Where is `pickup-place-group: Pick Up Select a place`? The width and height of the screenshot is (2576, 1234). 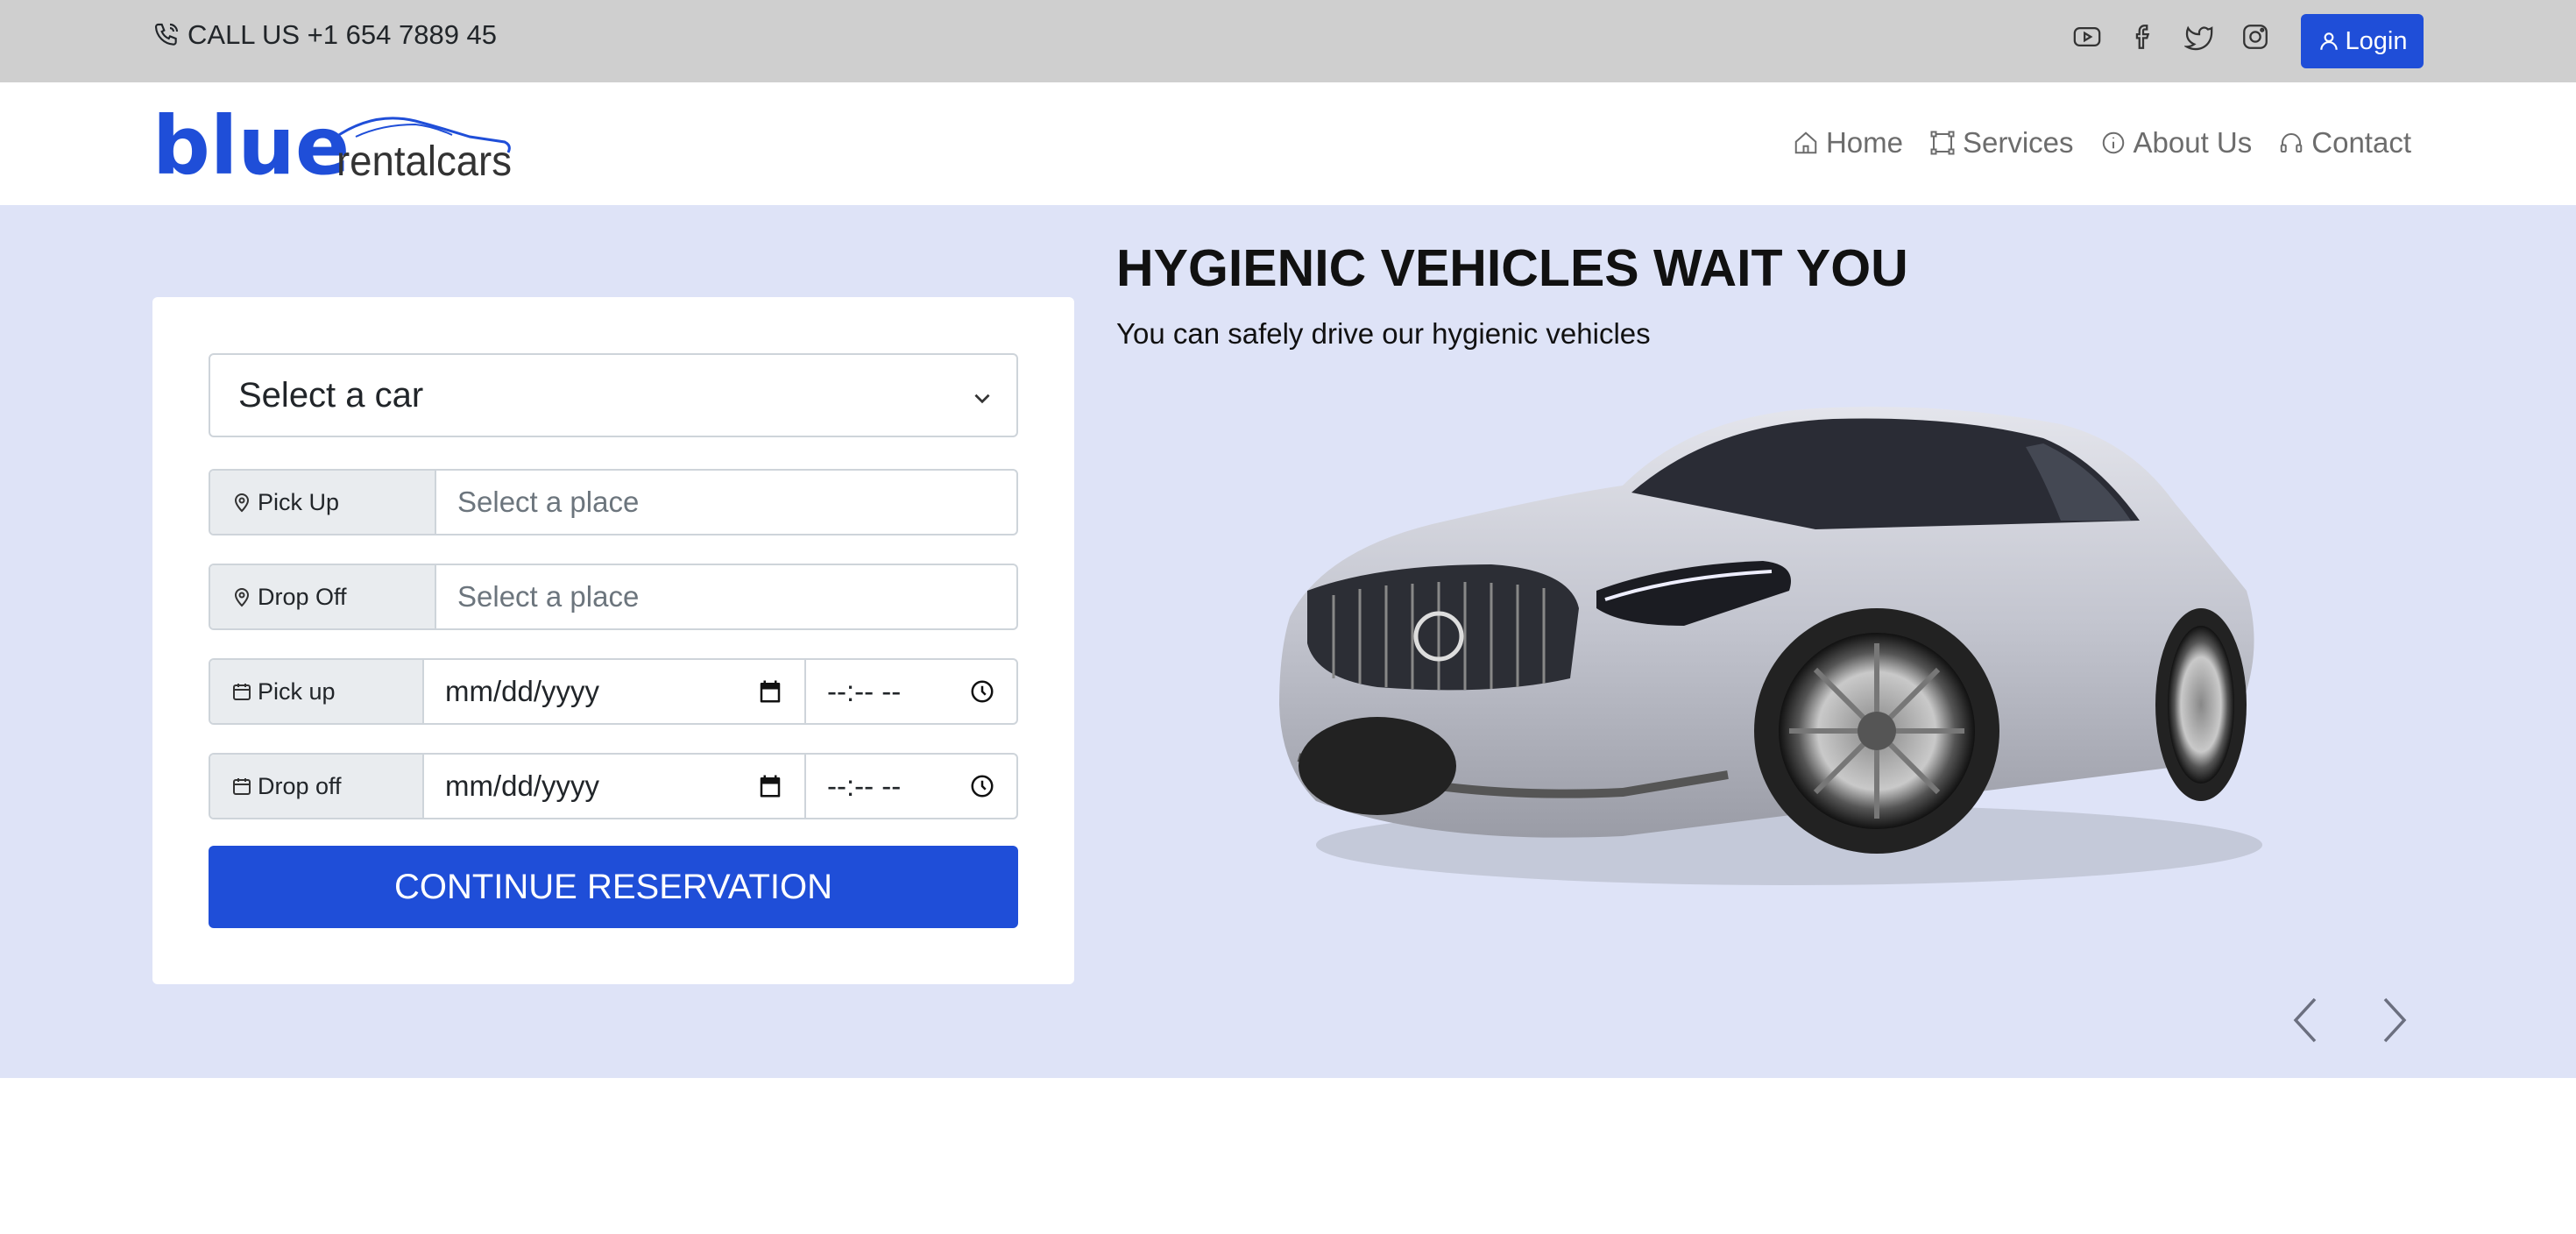
pickup-place-group: Pick Up Select a place is located at coordinates (613, 502).